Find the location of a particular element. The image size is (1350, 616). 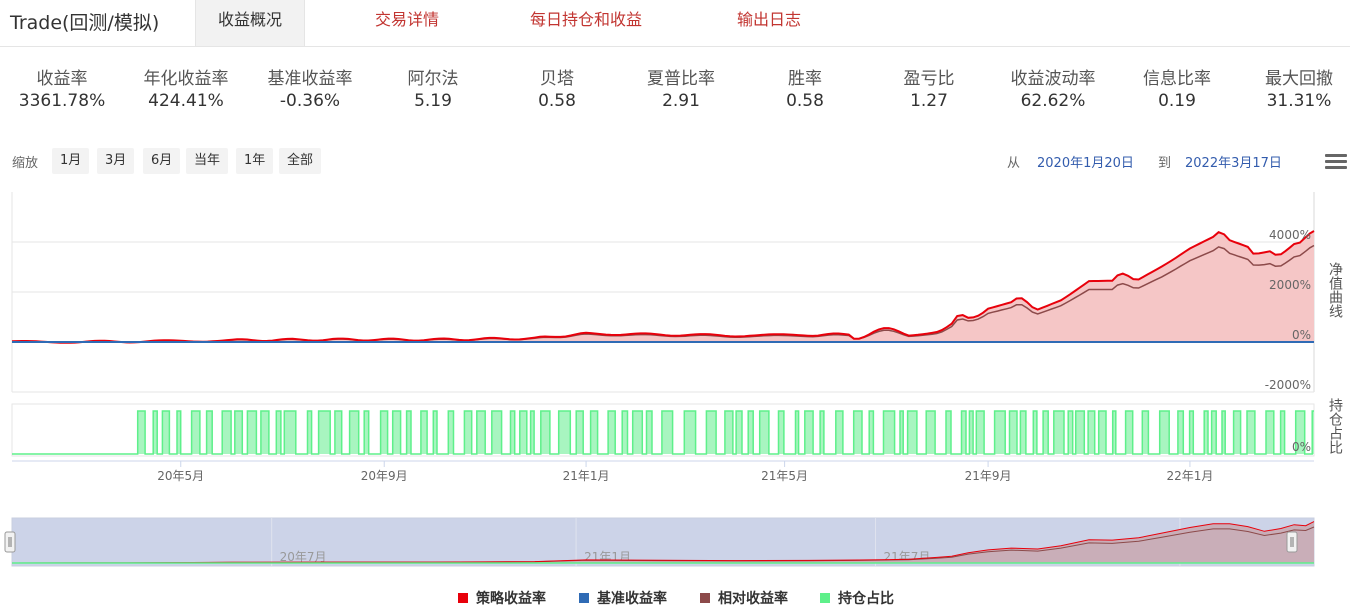

legend-label: 策略收益率 is located at coordinates (511, 599).